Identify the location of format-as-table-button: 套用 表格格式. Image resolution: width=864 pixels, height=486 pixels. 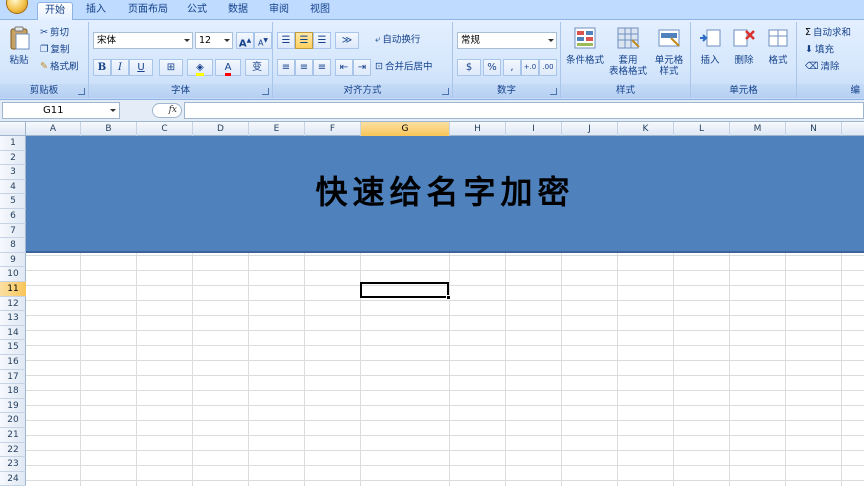
(628, 51).